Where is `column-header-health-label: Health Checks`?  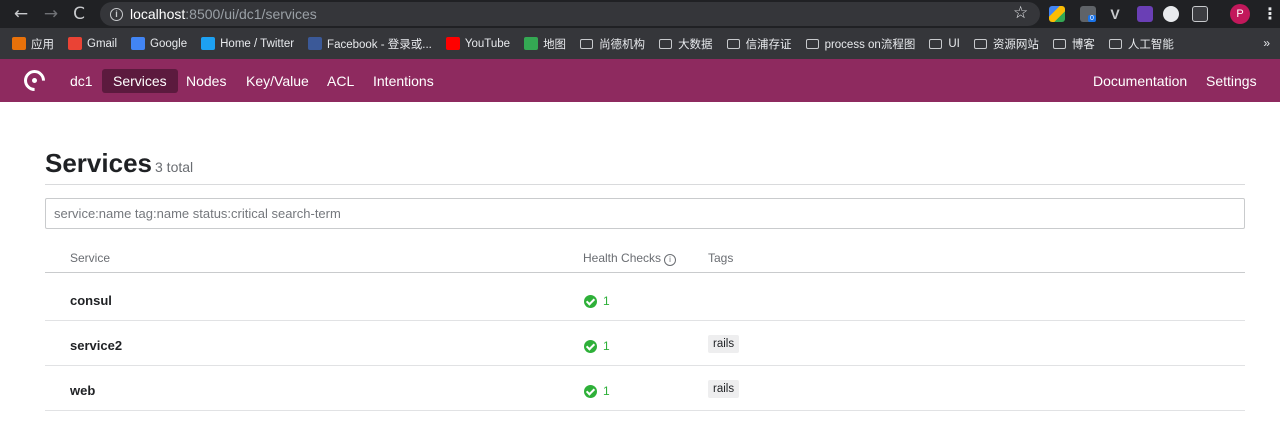 column-header-health-label: Health Checks is located at coordinates (622, 258).